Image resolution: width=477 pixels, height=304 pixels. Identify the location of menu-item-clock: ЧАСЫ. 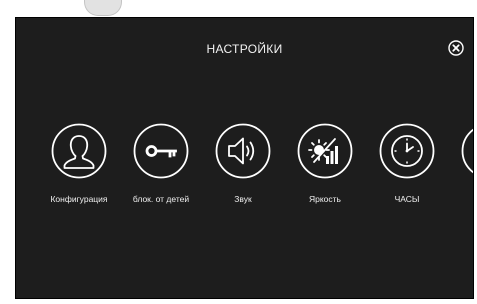
(407, 168).